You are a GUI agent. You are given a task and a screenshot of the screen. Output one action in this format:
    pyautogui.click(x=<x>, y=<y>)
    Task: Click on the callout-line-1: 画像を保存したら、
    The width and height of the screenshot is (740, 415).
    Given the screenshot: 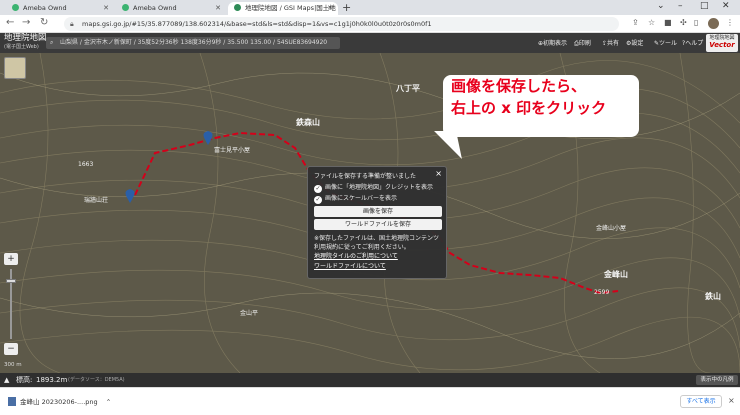 What is the action you would take?
    pyautogui.click(x=519, y=86)
    